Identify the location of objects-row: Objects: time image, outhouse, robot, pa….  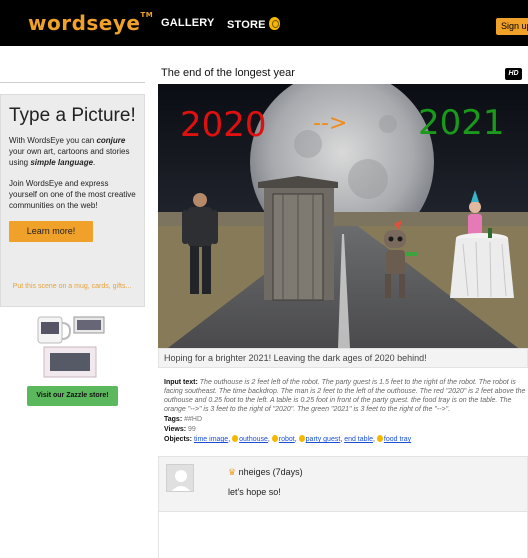
(288, 439).